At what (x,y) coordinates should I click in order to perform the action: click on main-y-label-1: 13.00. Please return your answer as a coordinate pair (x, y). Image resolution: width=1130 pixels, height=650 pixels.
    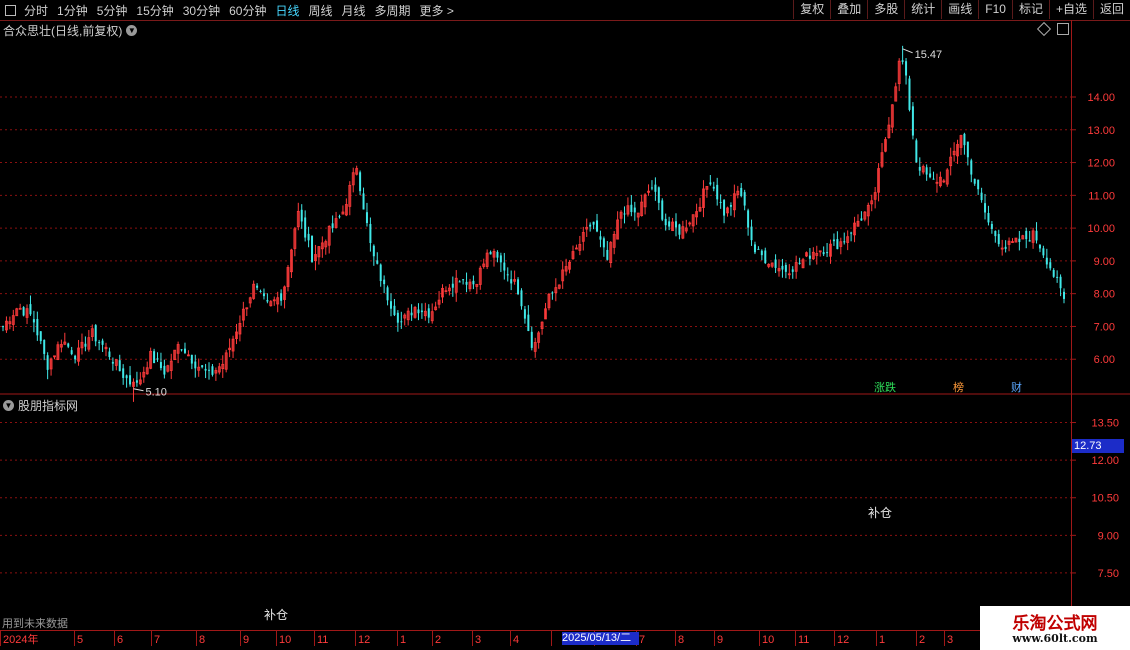
    Looking at the image, I should click on (1101, 131).